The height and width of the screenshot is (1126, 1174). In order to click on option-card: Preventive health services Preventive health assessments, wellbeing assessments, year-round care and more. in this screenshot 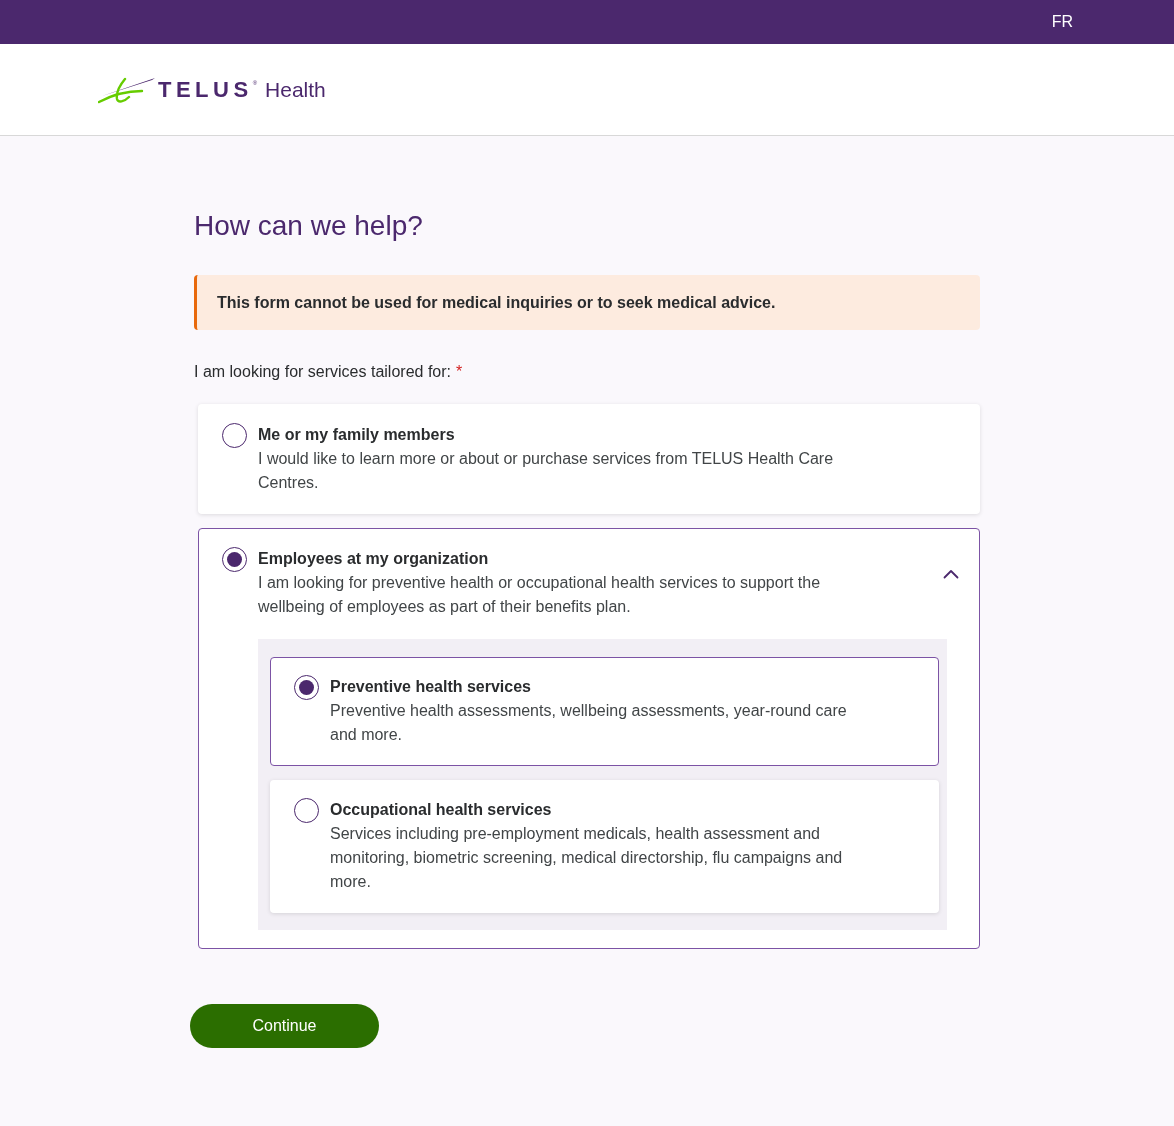, I will do `click(604, 711)`.